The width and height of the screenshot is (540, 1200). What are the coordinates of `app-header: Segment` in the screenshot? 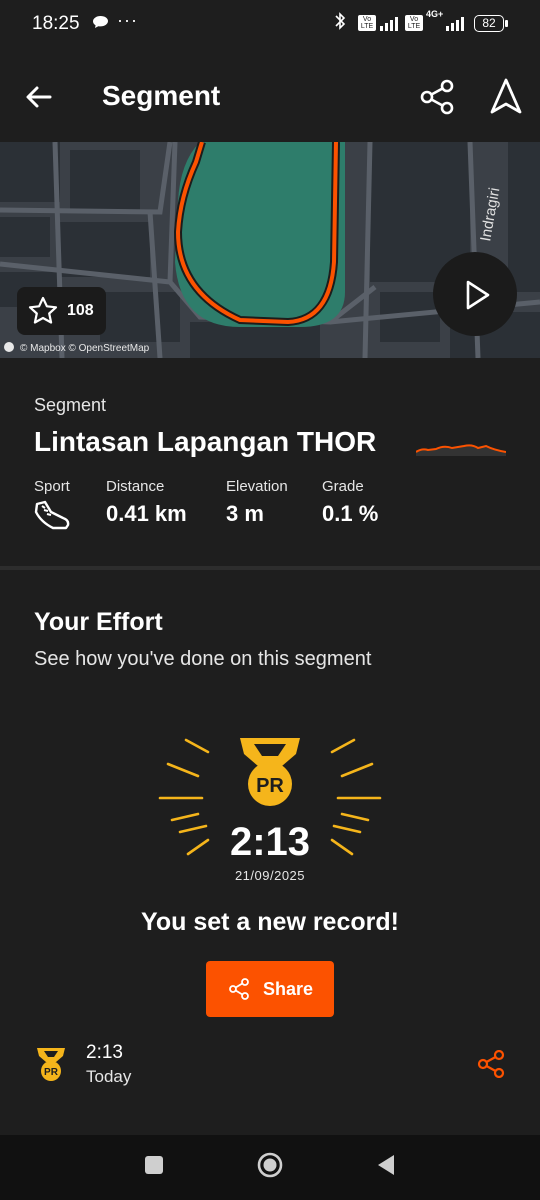 It's located at (270, 96).